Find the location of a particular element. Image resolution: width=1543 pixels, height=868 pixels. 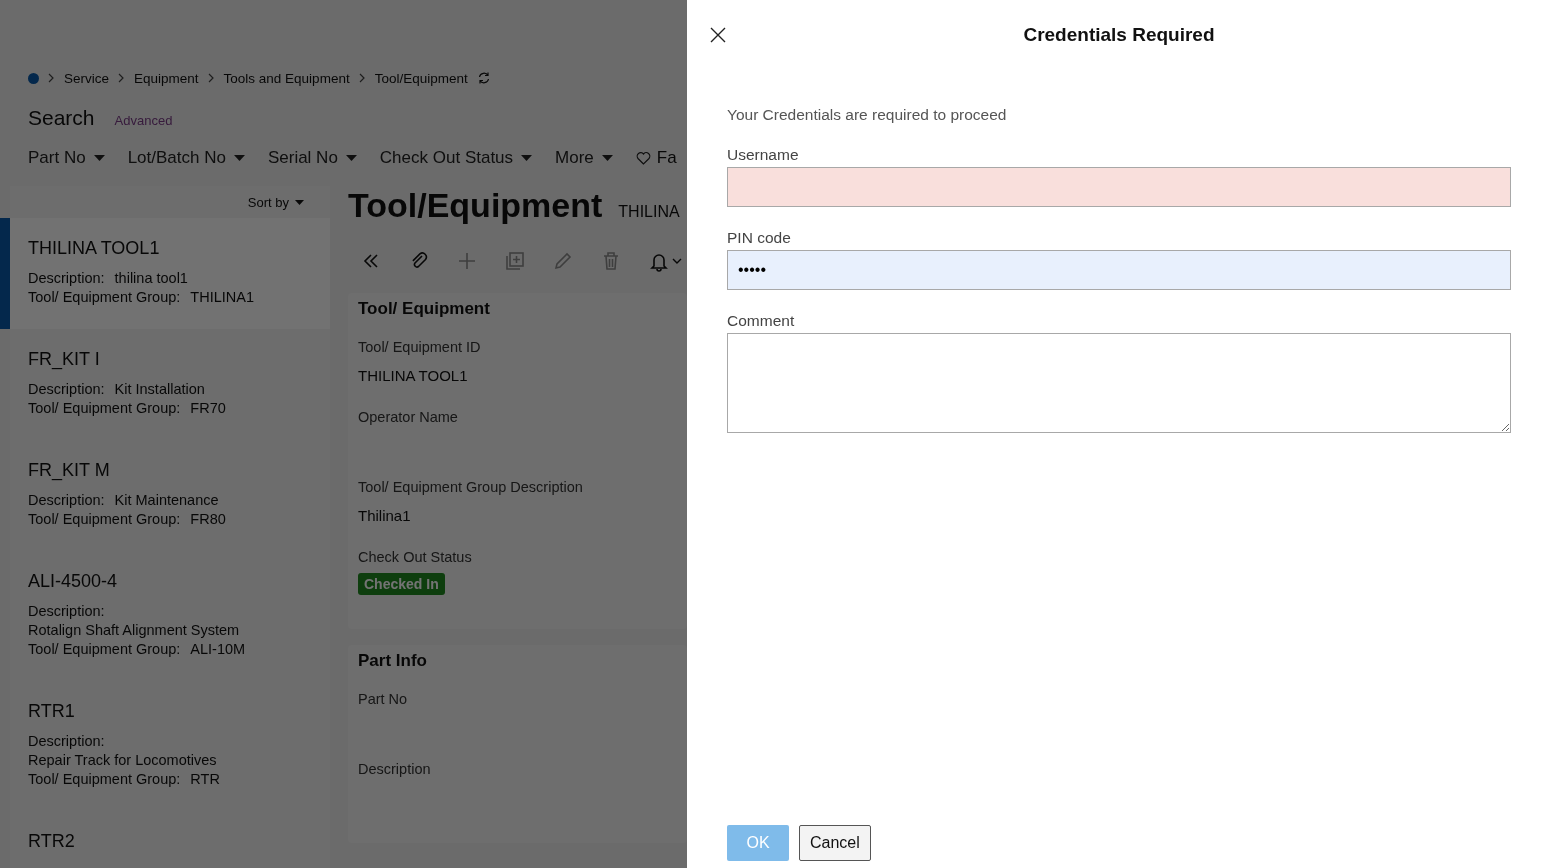

filter-dropdown: Serial No is located at coordinates (302, 158).